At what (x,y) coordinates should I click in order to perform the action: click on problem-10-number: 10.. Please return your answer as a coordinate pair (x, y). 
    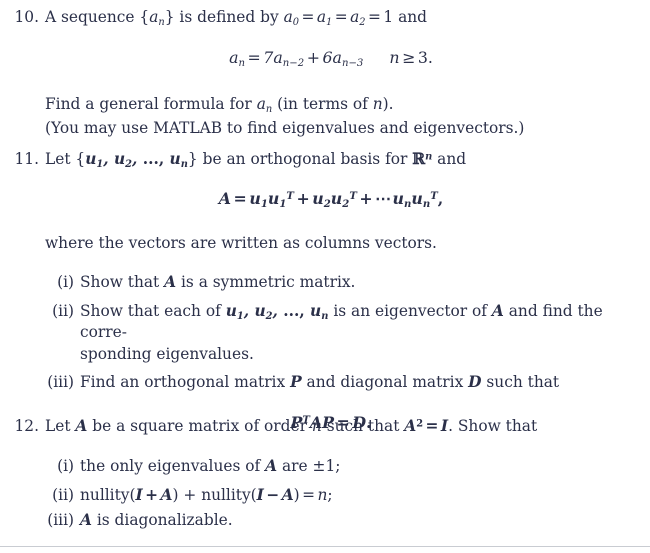
    Looking at the image, I should click on (26, 17).